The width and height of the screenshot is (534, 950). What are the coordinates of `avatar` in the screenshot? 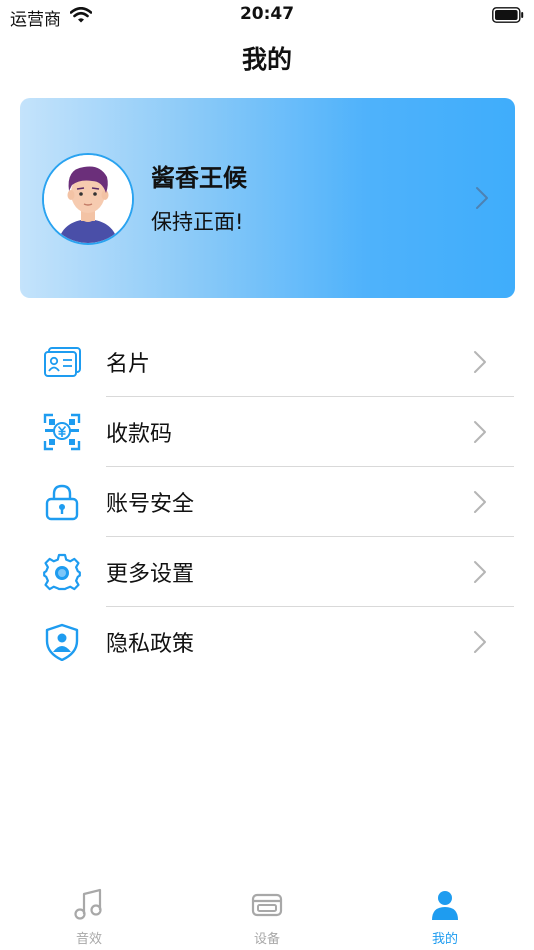 It's located at (88, 199).